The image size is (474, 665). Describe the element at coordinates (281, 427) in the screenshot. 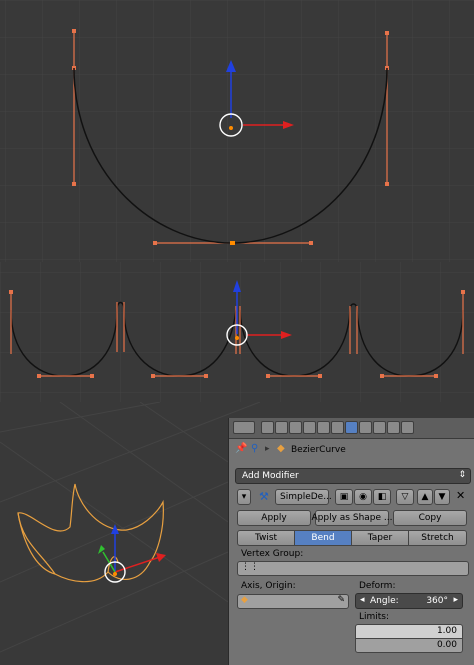

I see `render-layers-tab` at that location.